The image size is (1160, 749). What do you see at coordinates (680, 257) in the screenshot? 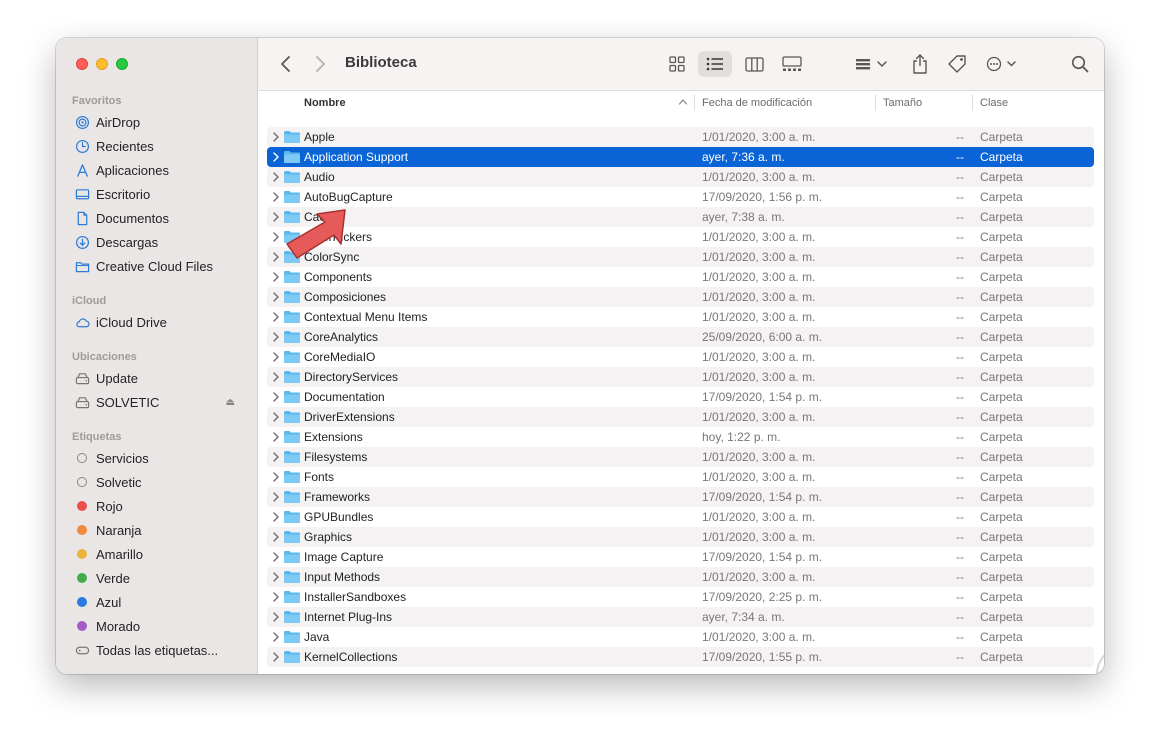
I see `table-row: ColorSync 1/01/2020, 3:00 a. m. -- Carpeta` at bounding box center [680, 257].